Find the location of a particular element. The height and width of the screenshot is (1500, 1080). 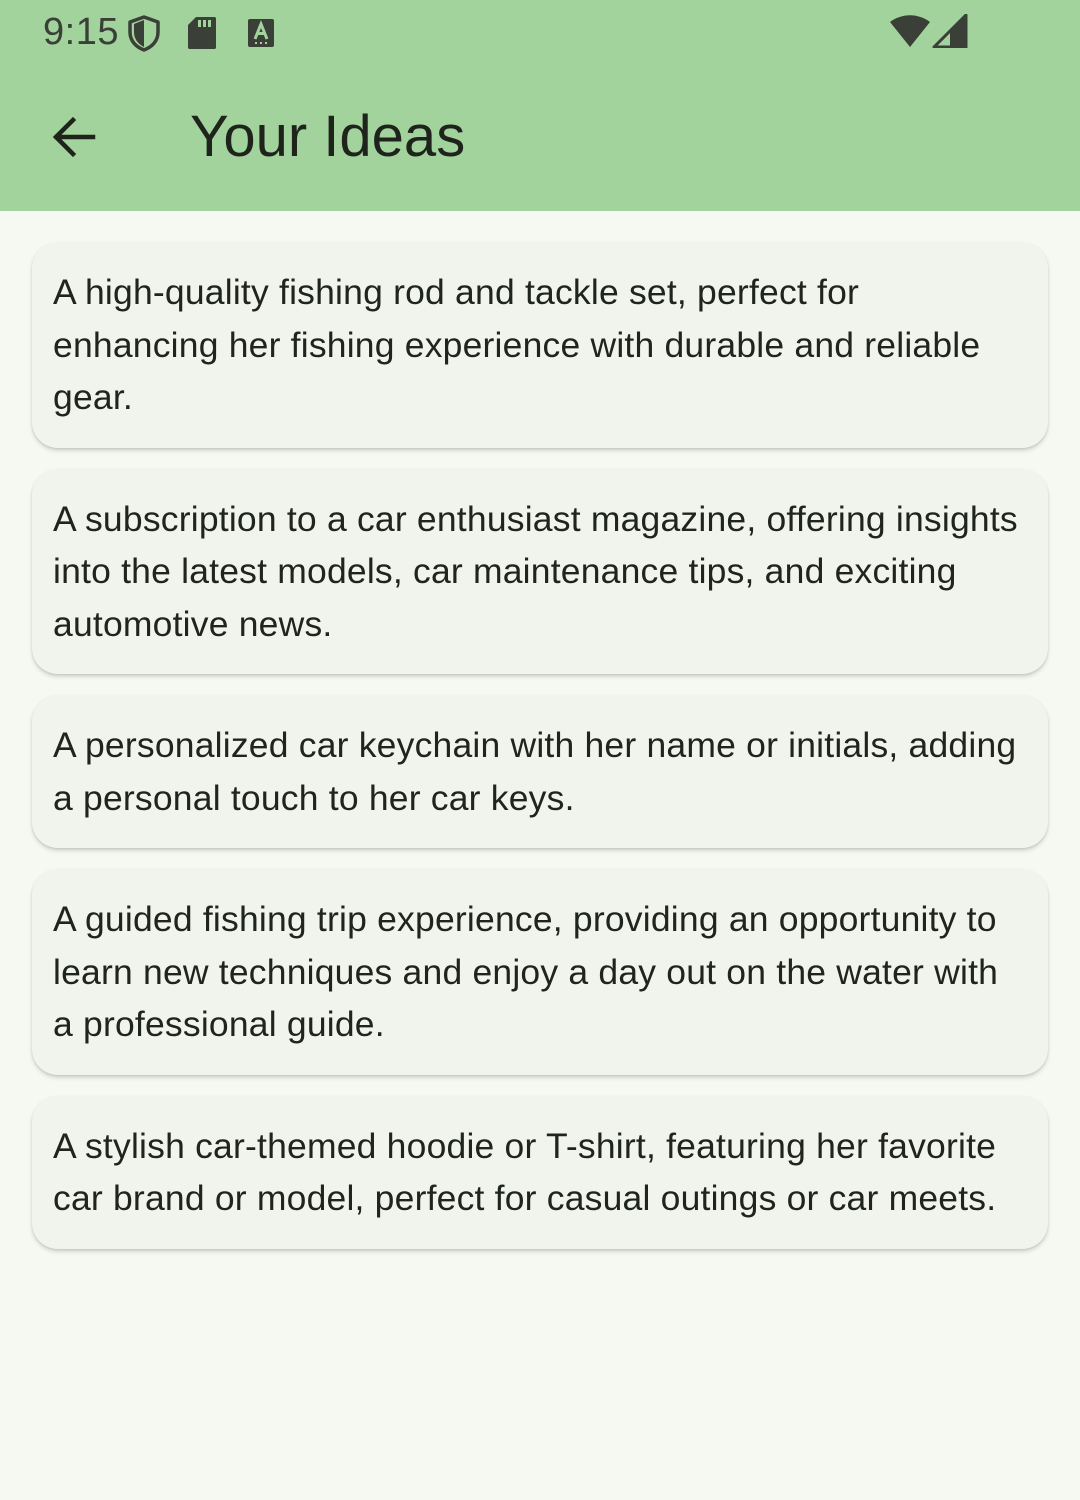

status-bar: 9:15 is located at coordinates (540, 35).